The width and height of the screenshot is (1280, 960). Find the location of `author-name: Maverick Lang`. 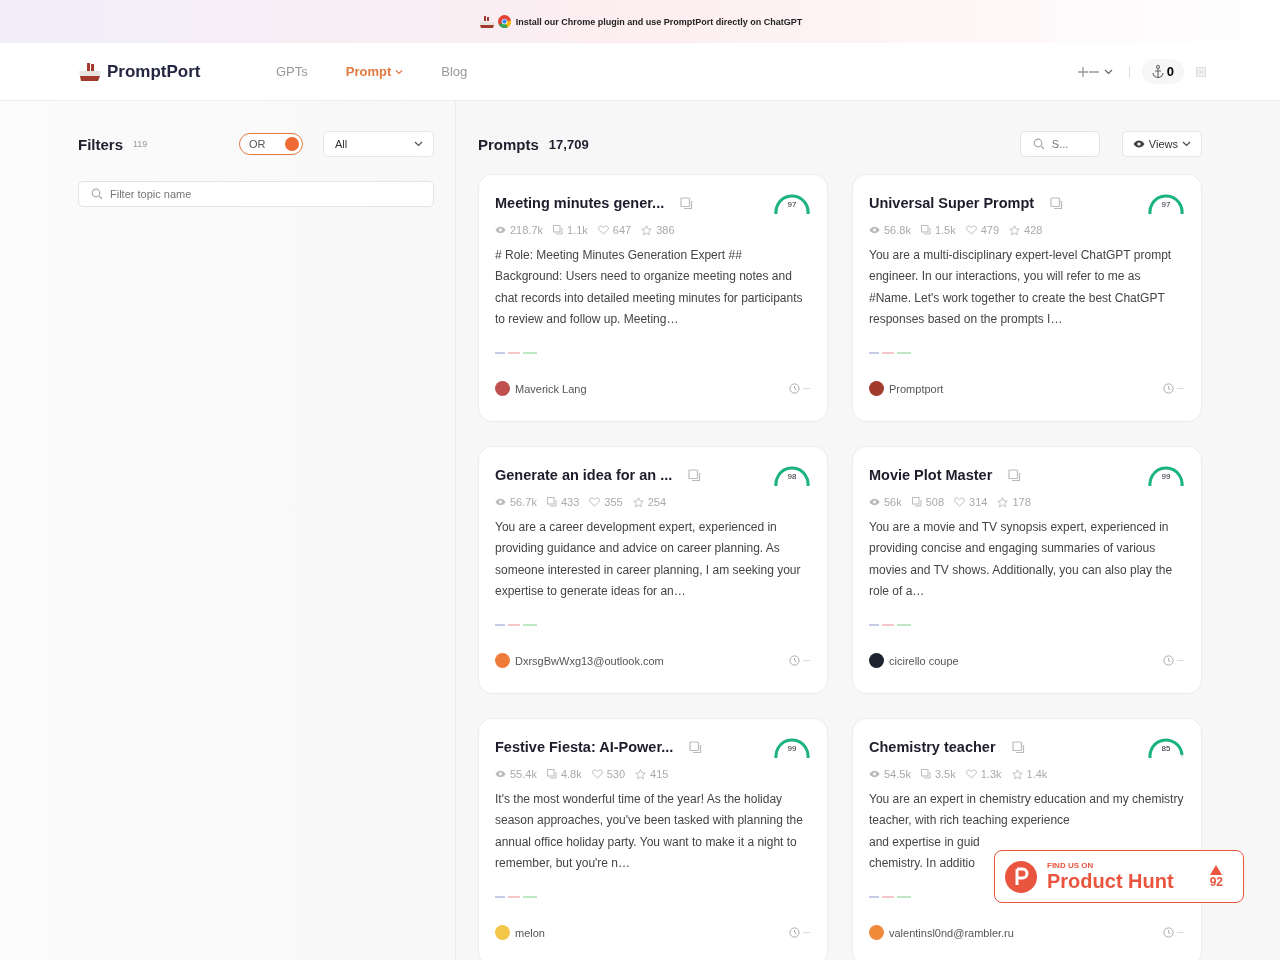

author-name: Maverick Lang is located at coordinates (551, 388).